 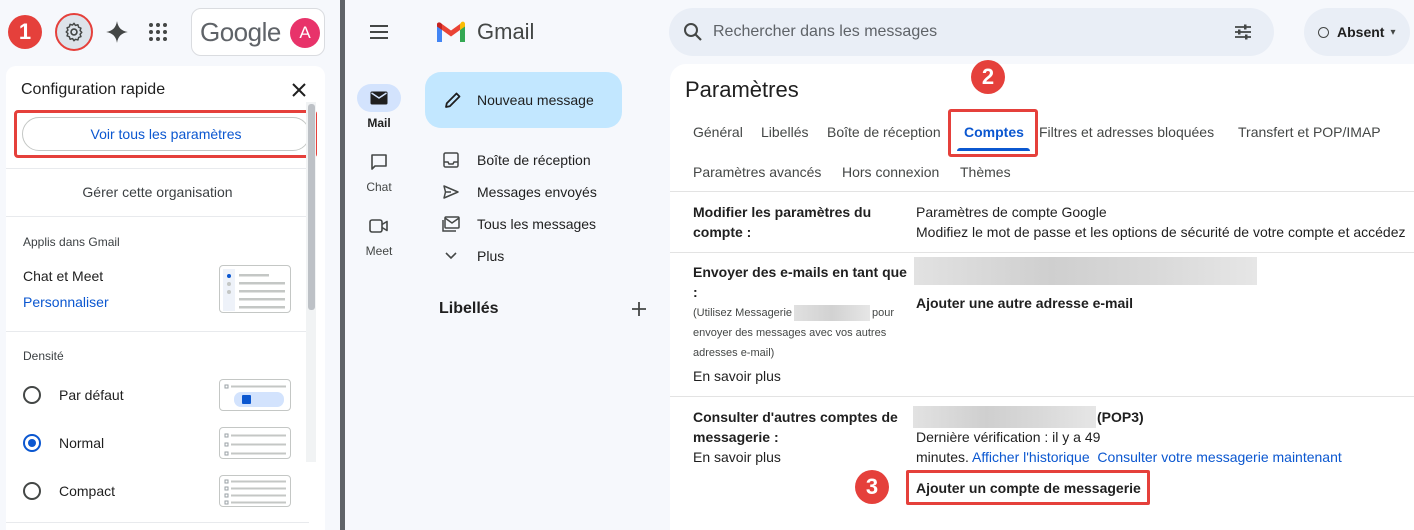 What do you see at coordinates (832, 313) in the screenshot?
I see `redacted-name` at bounding box center [832, 313].